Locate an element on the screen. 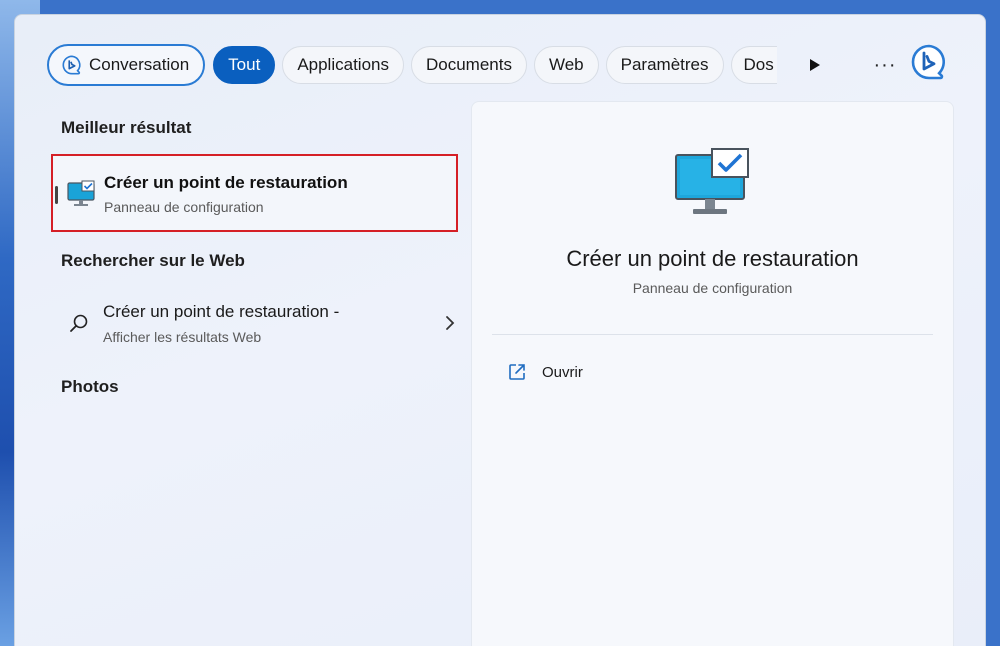 The height and width of the screenshot is (646, 1000). selection-indicator is located at coordinates (56, 195).